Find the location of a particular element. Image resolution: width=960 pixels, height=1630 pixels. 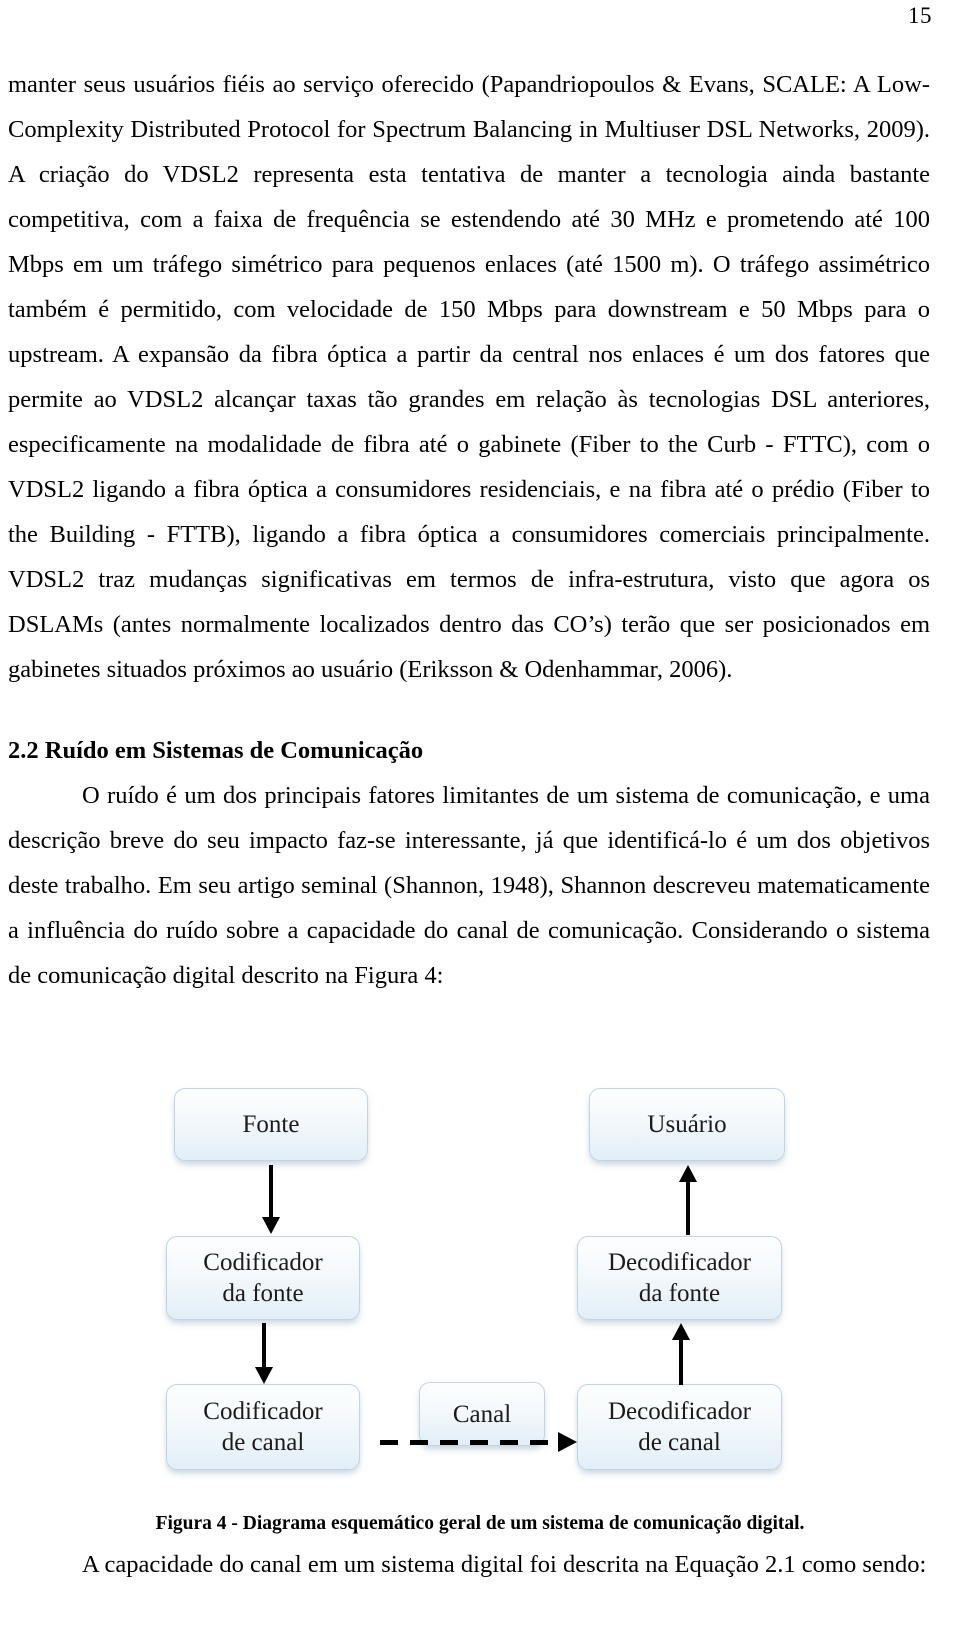

diagram-box-usuario: Usuário is located at coordinates (687, 1124).